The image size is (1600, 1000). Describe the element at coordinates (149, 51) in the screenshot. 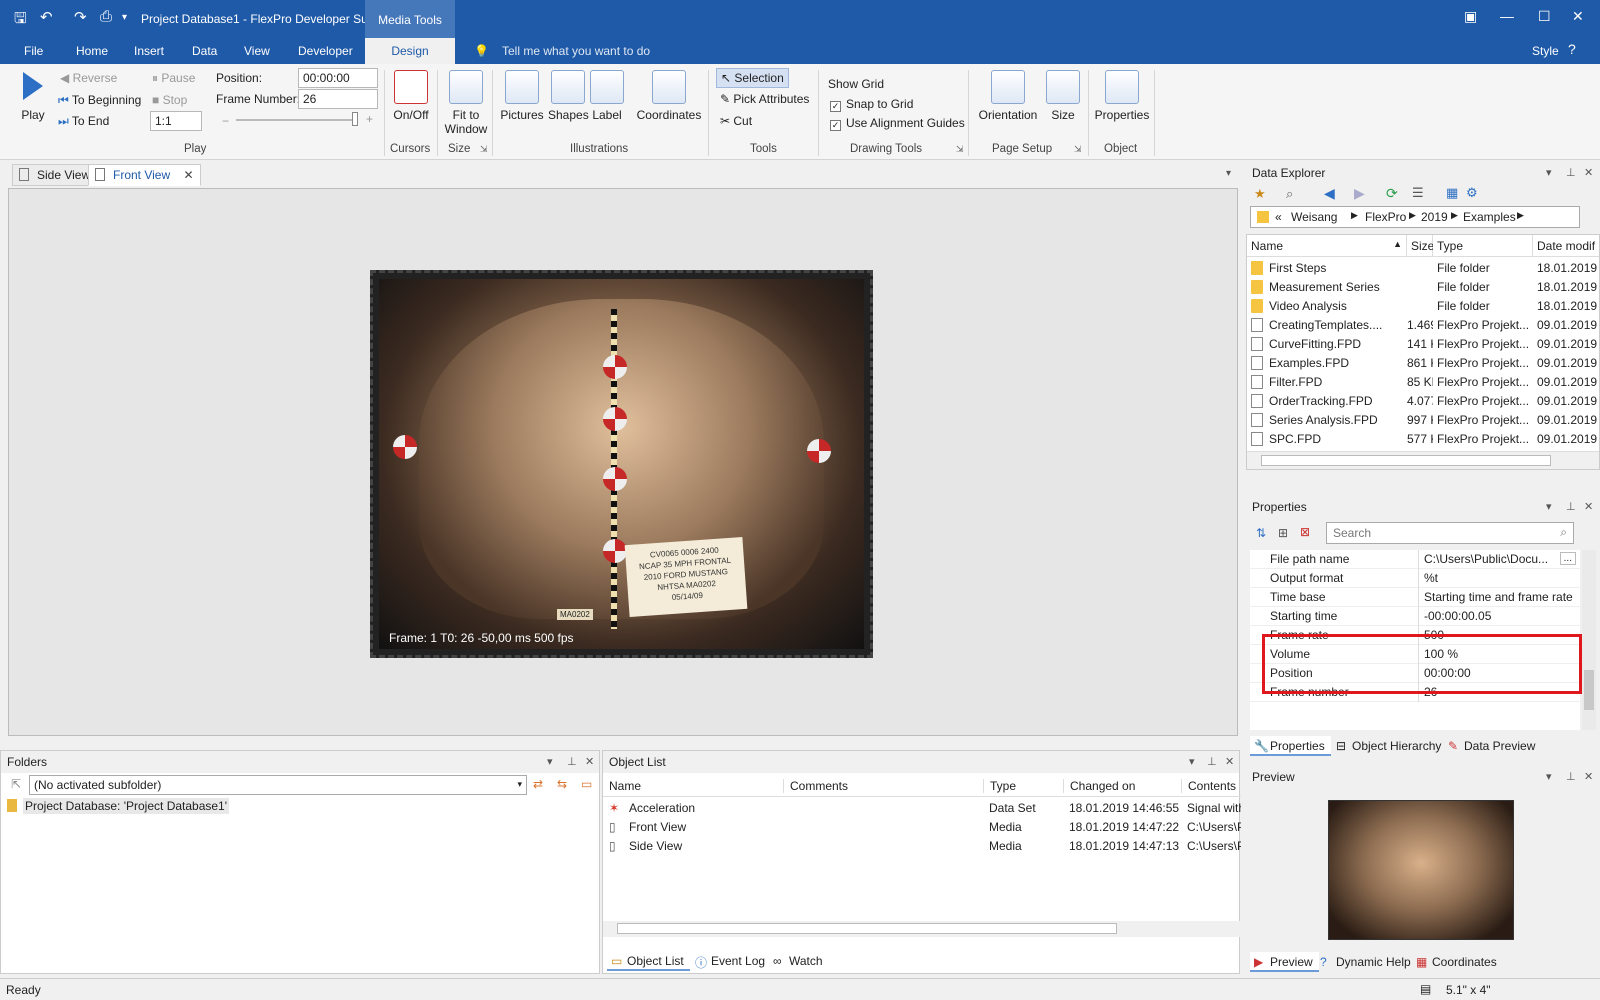

I see `tab-insert: Insert` at that location.